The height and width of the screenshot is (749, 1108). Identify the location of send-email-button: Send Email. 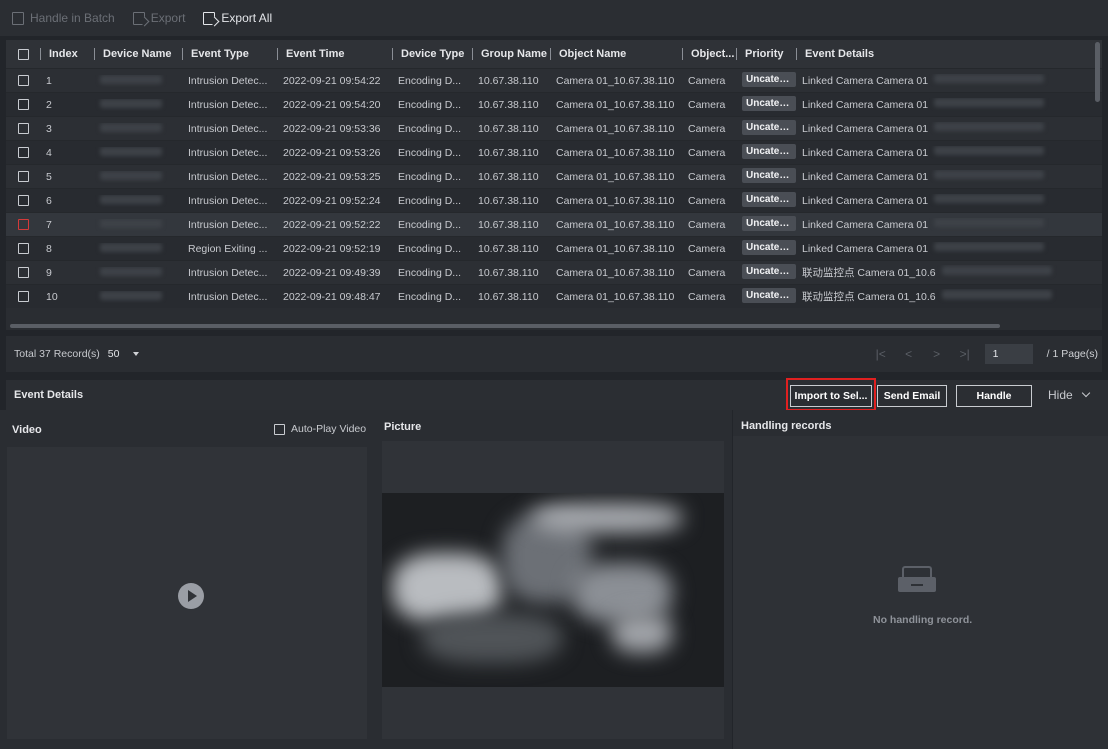
(912, 396).